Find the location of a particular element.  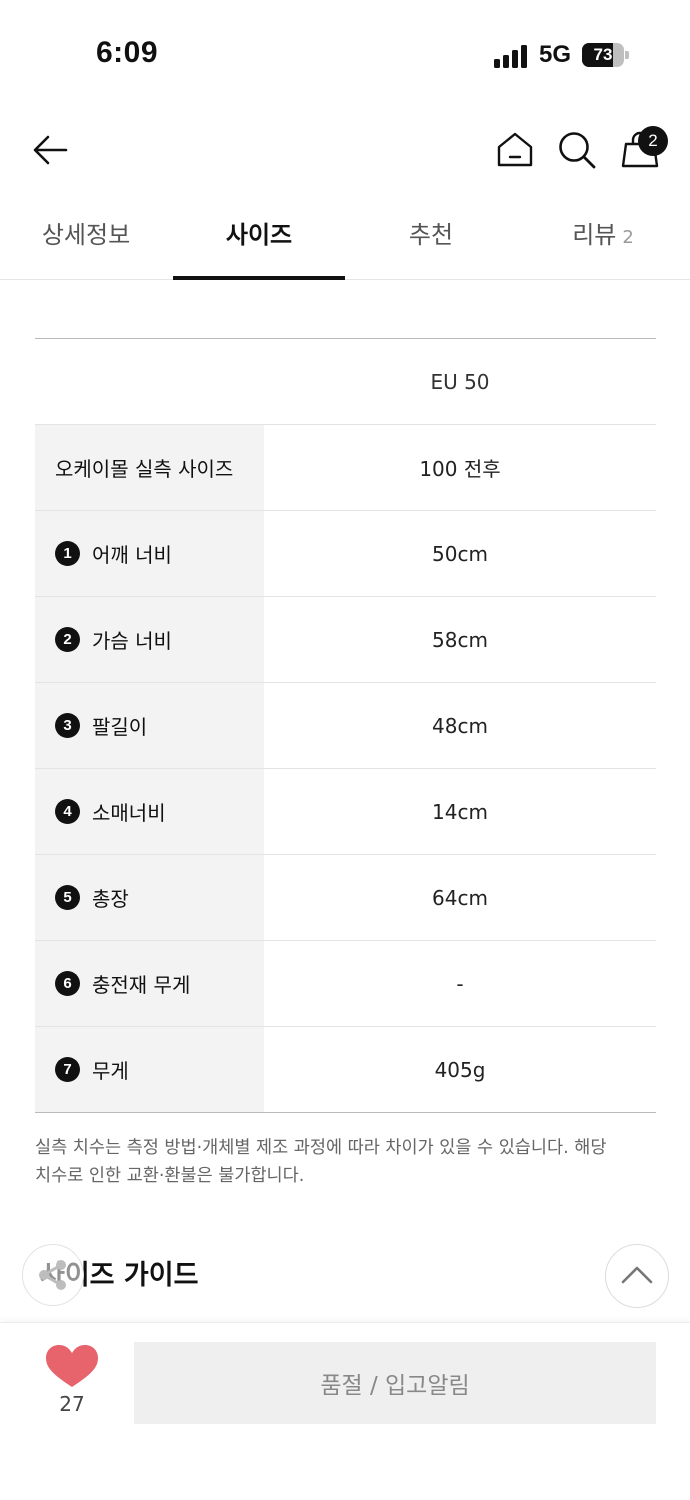

table-header-row: EU 50 is located at coordinates (345, 382).